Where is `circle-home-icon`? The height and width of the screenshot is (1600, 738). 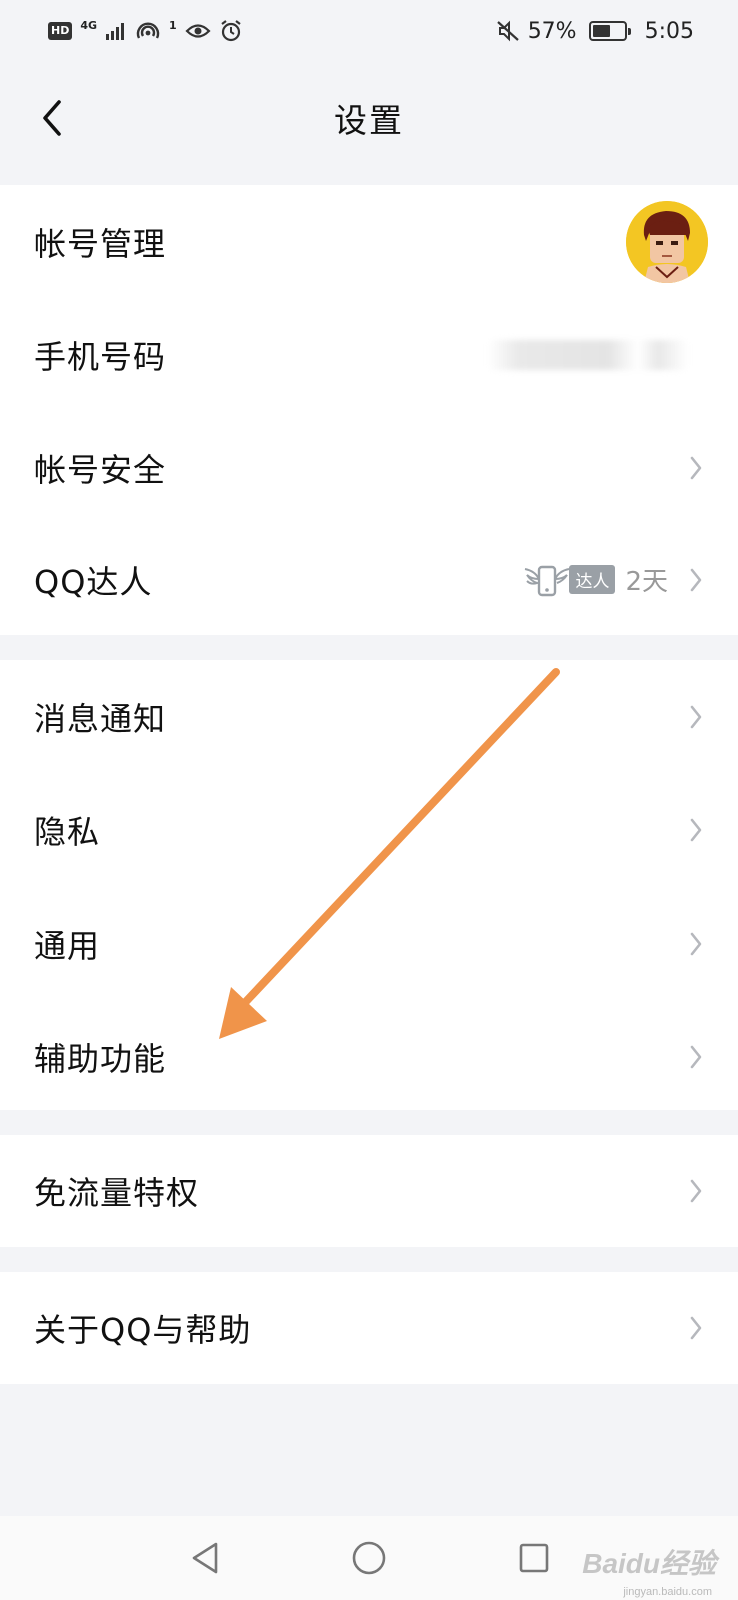 circle-home-icon is located at coordinates (369, 1558).